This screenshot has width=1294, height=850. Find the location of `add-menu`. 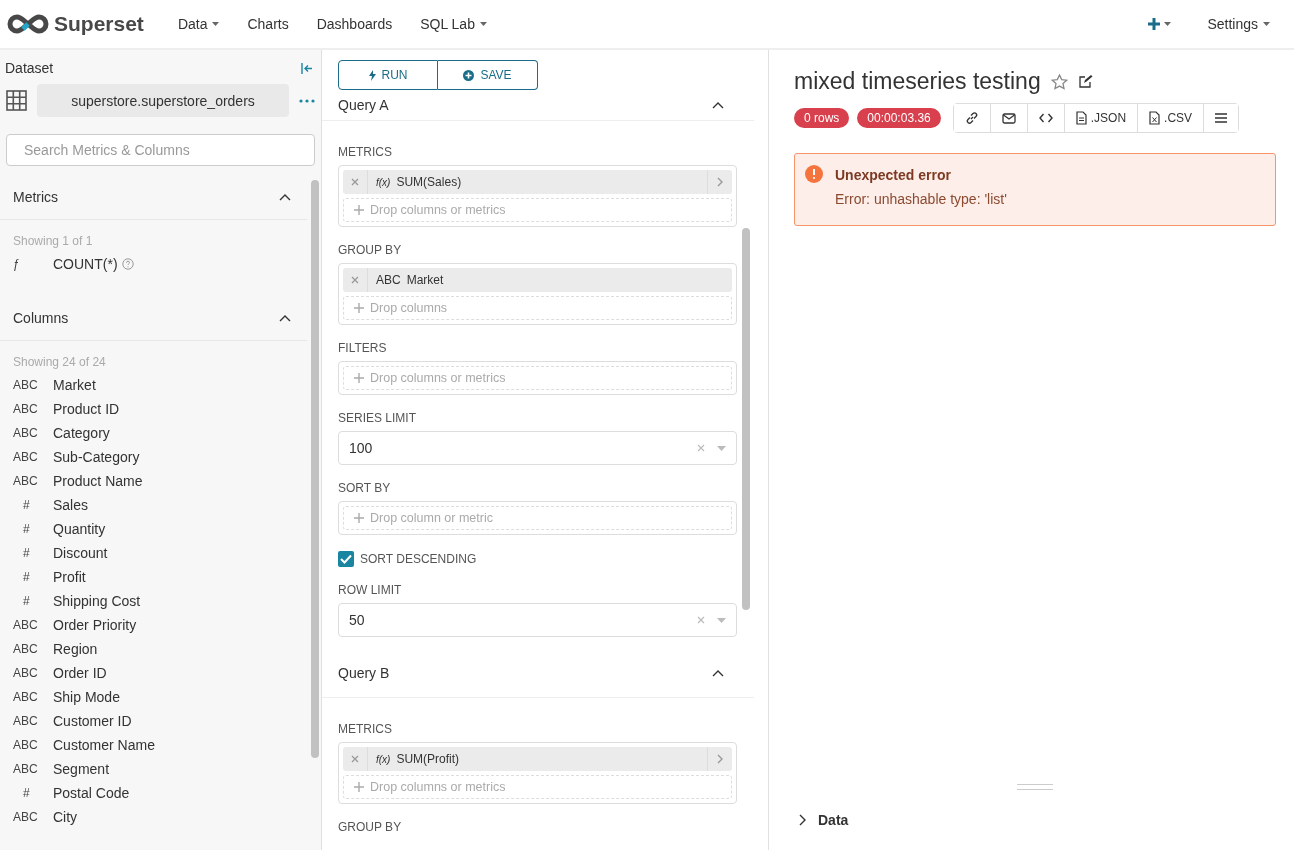

add-menu is located at coordinates (1160, 24).